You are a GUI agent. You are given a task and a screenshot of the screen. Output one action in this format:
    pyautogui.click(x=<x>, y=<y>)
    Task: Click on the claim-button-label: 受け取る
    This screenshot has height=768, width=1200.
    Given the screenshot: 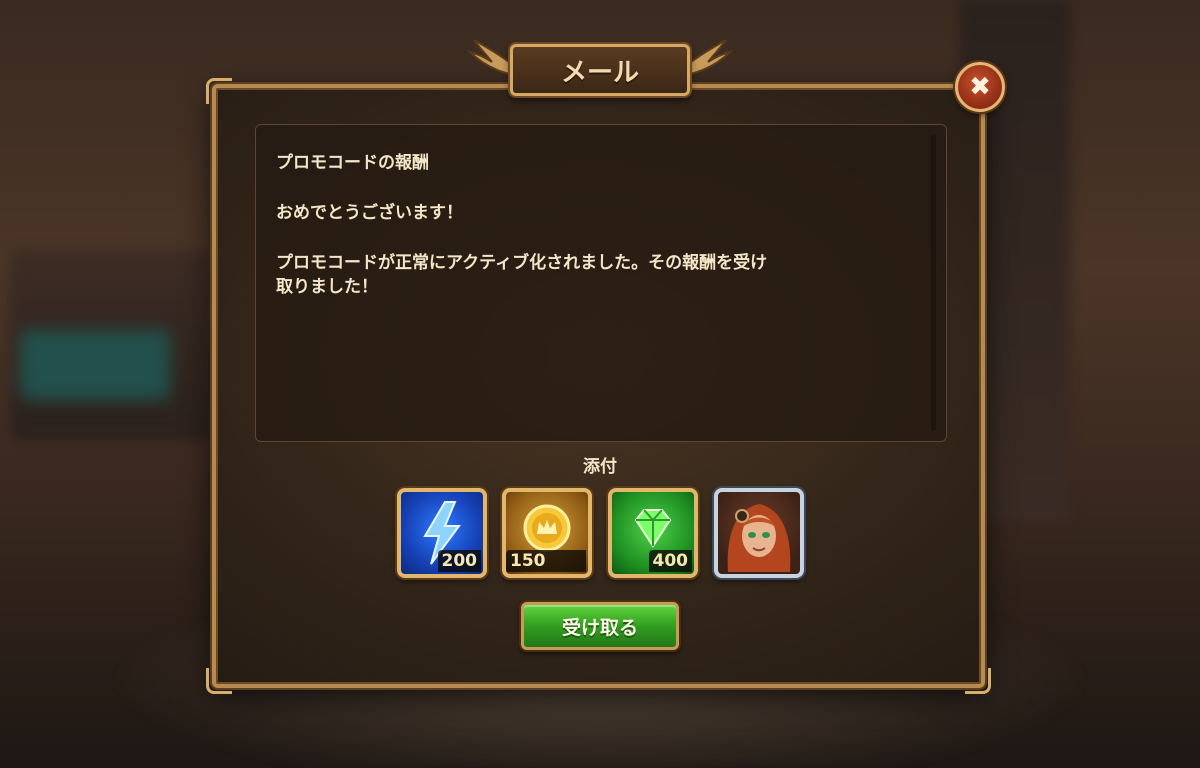 What is the action you would take?
    pyautogui.click(x=599, y=627)
    